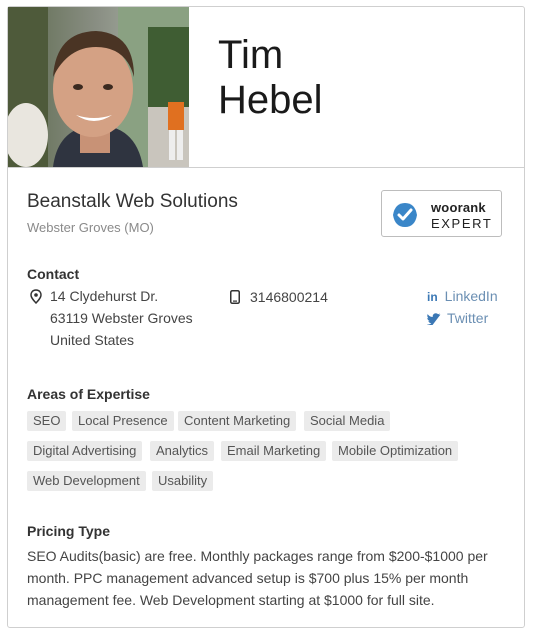  I want to click on company-location: Webster Groves (MO), so click(90, 227).